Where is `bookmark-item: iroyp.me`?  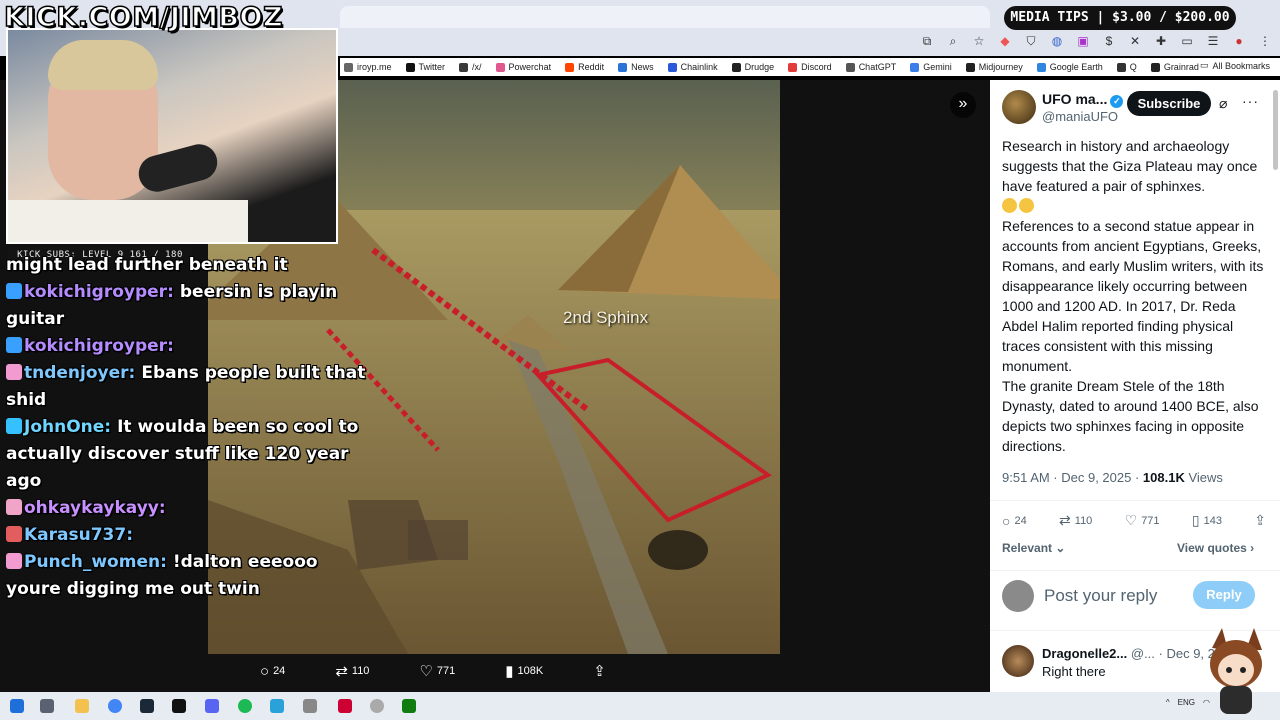 bookmark-item: iroyp.me is located at coordinates (368, 67).